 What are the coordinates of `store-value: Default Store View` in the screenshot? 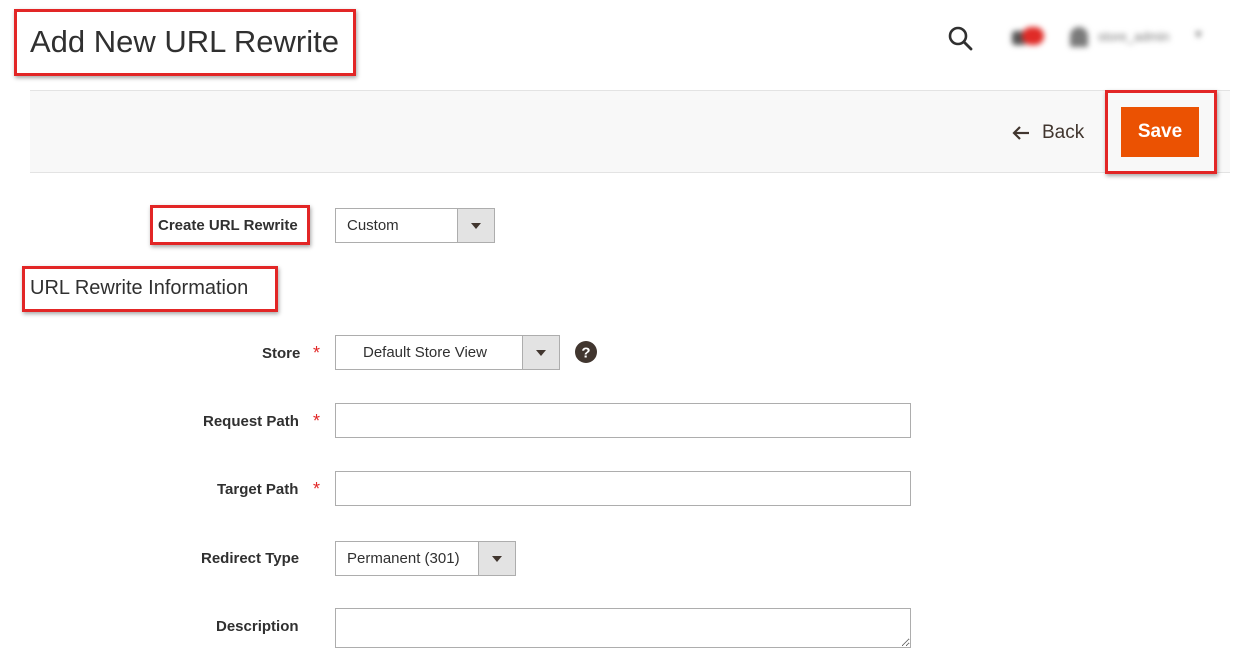 It's located at (425, 352).